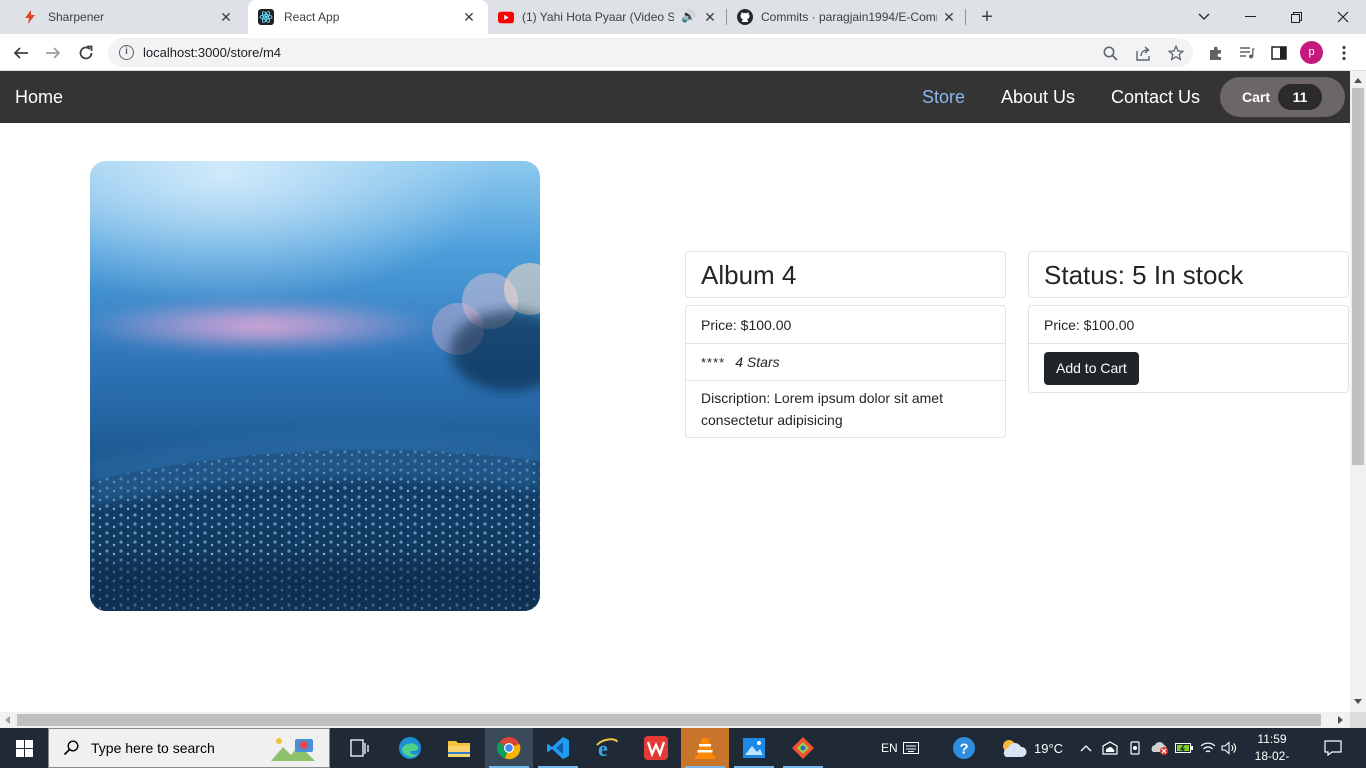 The image size is (1366, 782). Describe the element at coordinates (745, 17) in the screenshot. I see `github-logo-icon` at that location.